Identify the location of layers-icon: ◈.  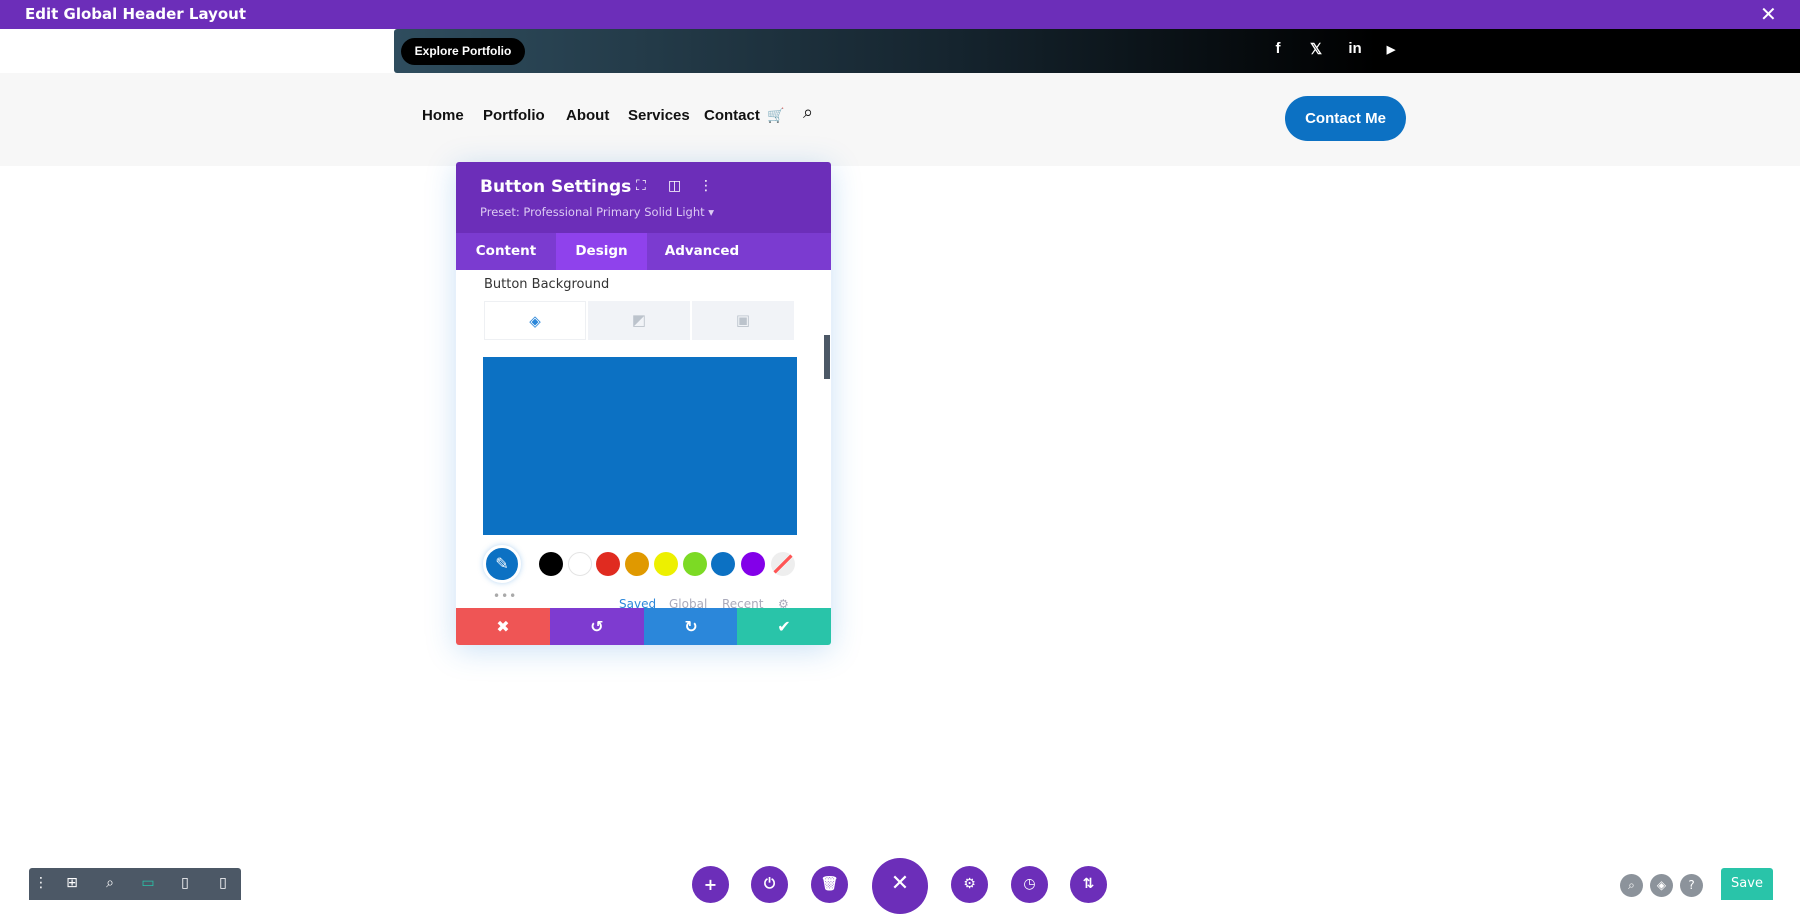
(1661, 885).